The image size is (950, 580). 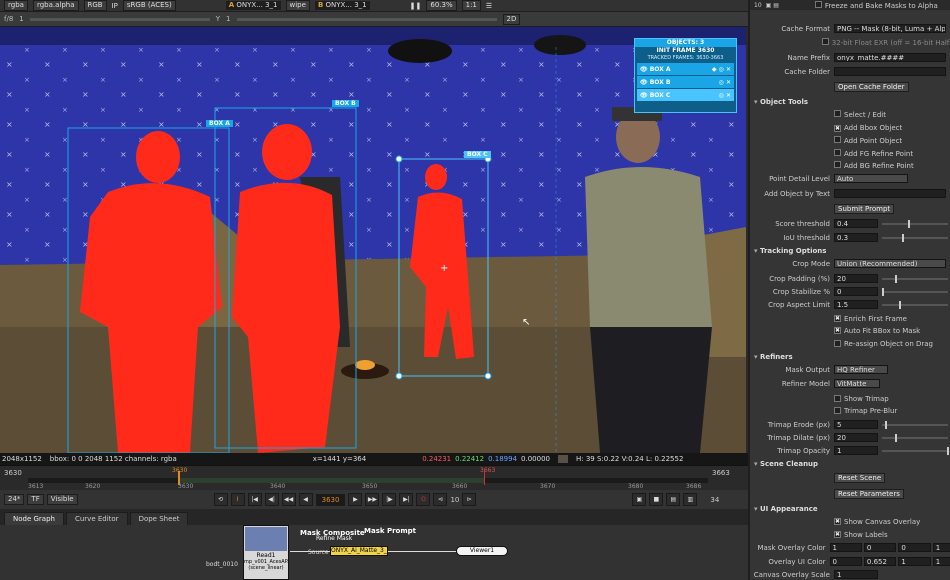 What do you see at coordinates (416, 6) in the screenshot?
I see `pause-icon: ❚❚` at bounding box center [416, 6].